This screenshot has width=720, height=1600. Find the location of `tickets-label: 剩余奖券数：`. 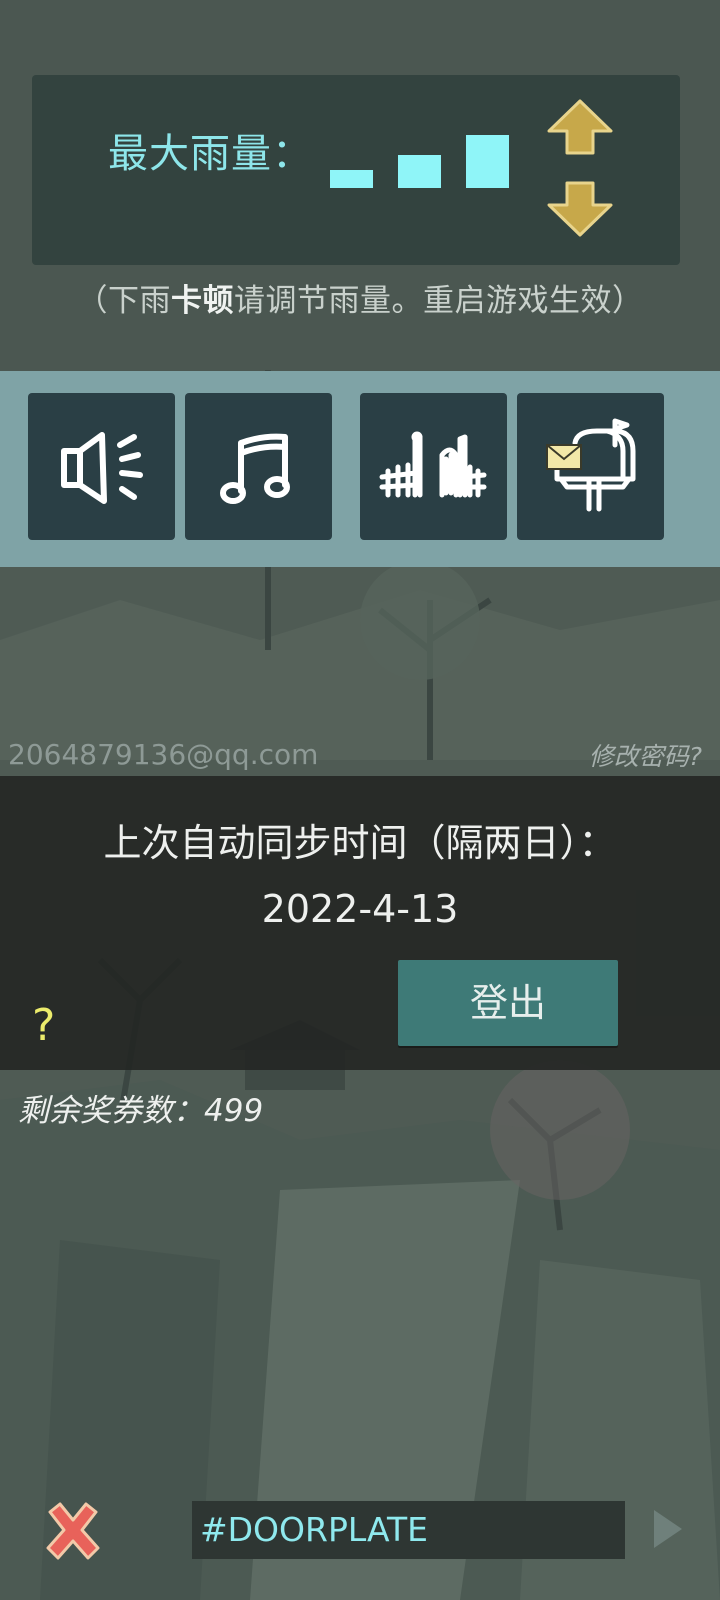

tickets-label: 剩余奖券数： is located at coordinates (111, 1111).